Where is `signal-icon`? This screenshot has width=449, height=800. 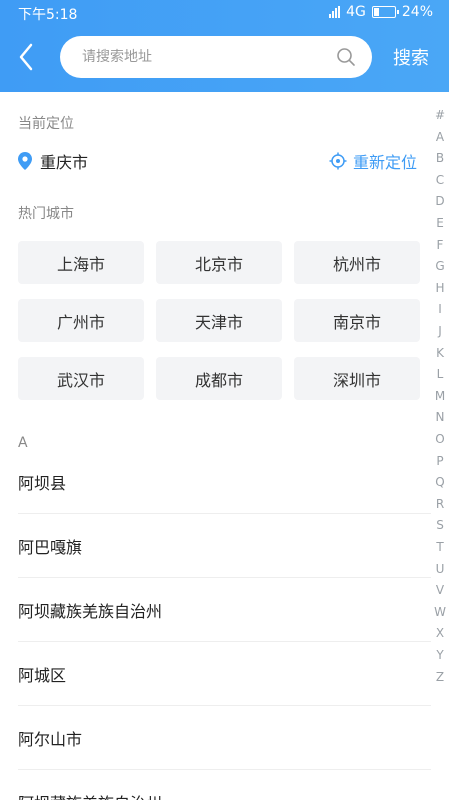 signal-icon is located at coordinates (335, 12).